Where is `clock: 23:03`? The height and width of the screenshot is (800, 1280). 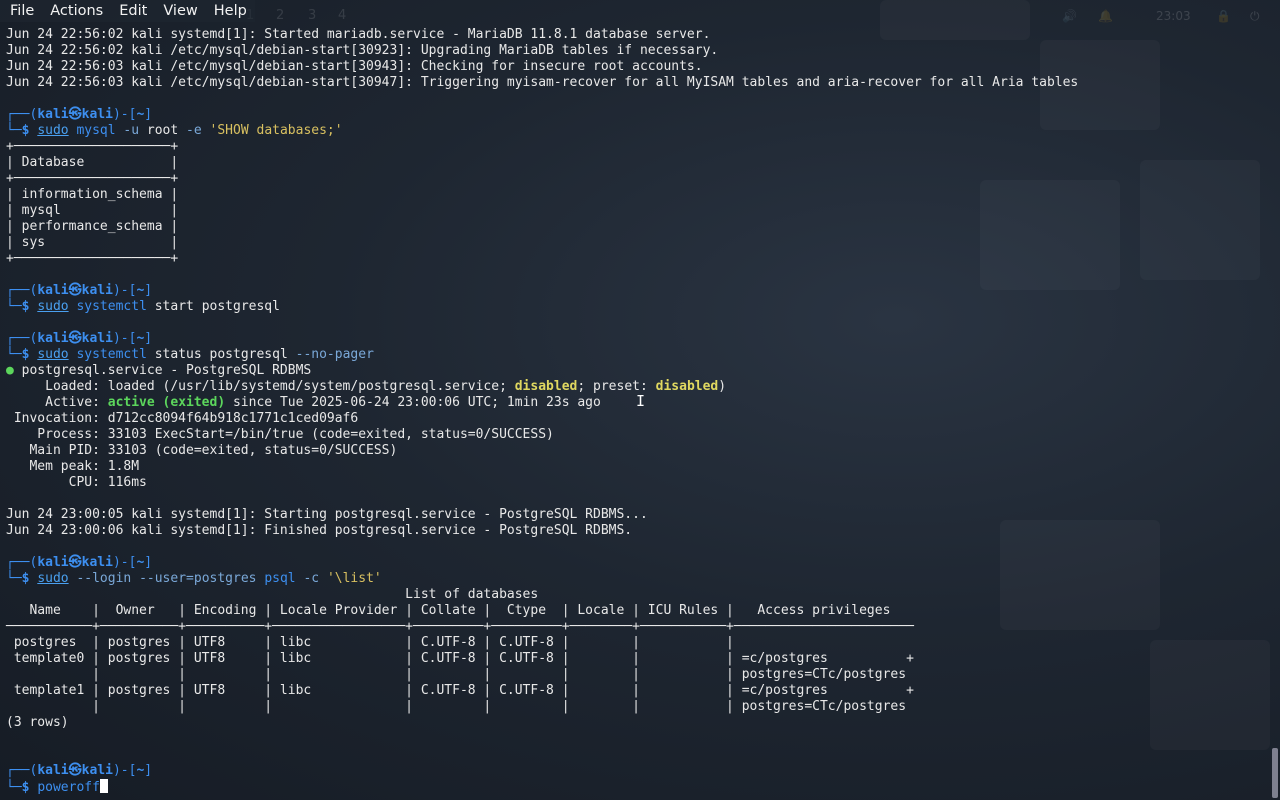
clock: 23:03 is located at coordinates (1173, 16).